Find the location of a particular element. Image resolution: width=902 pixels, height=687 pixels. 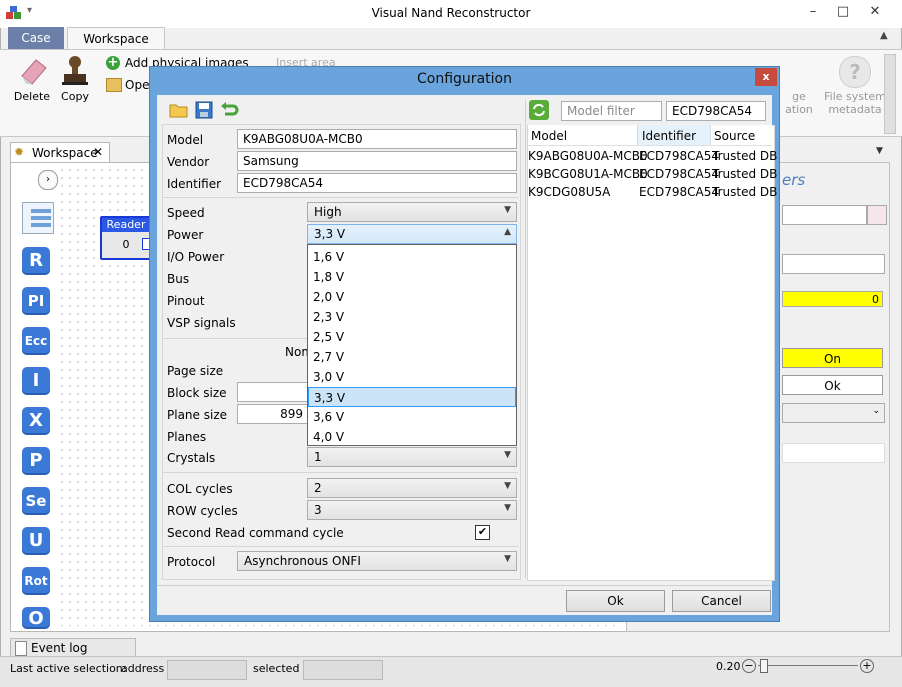

delete-button: Delete is located at coordinates (32, 96).